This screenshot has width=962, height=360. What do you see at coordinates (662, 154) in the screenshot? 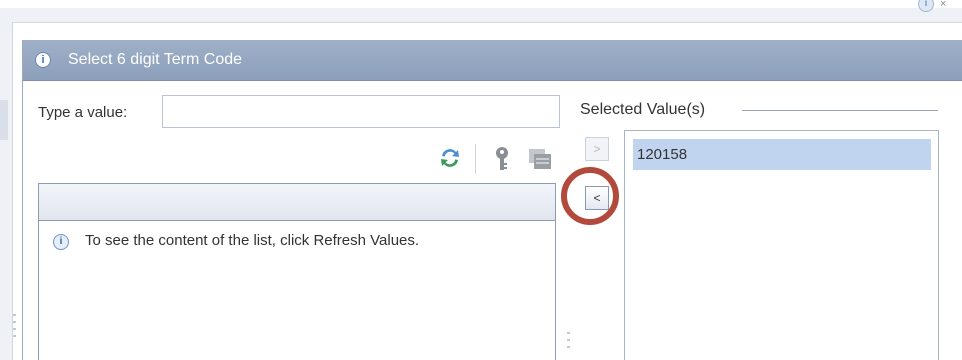
I see `selected-item-label: 120158` at bounding box center [662, 154].